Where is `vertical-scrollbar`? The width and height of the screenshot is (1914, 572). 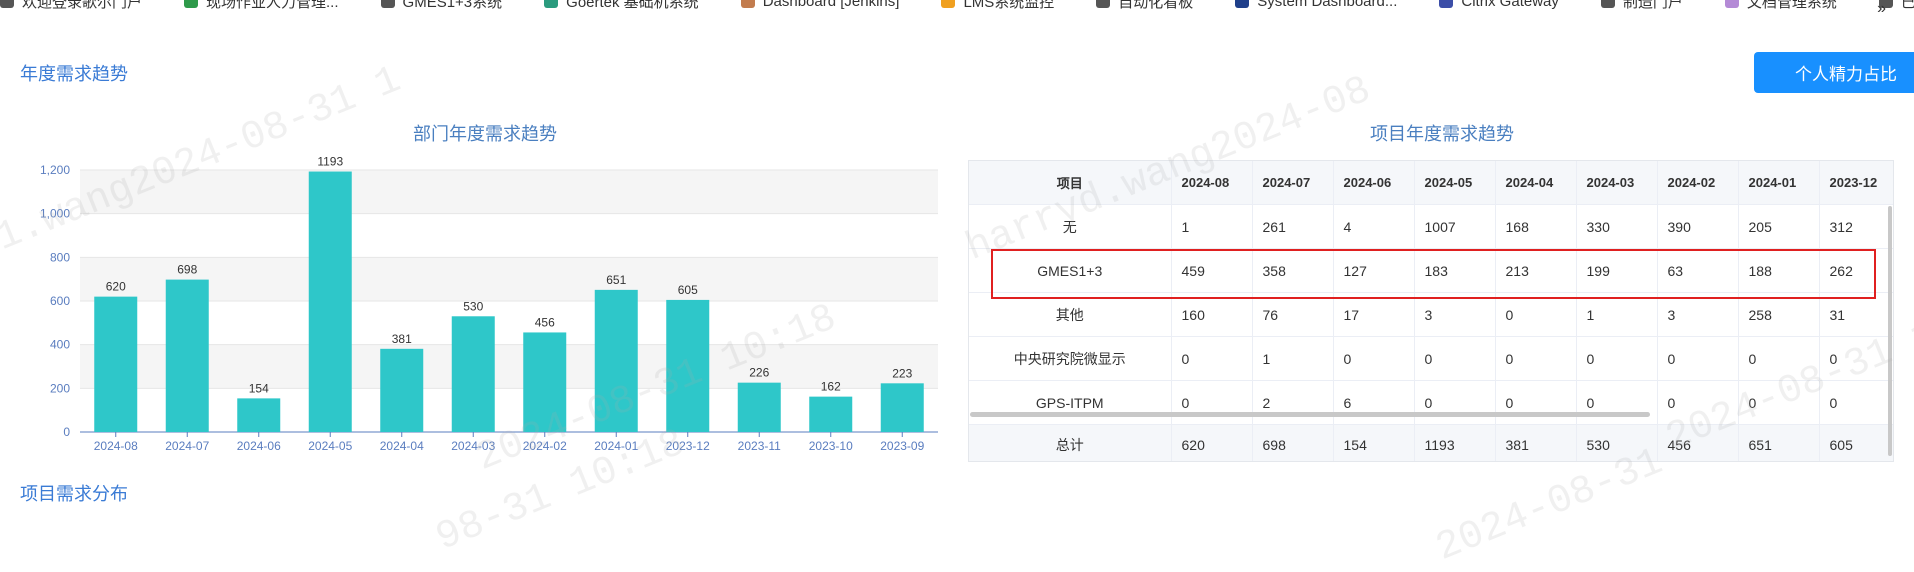 vertical-scrollbar is located at coordinates (1890, 331).